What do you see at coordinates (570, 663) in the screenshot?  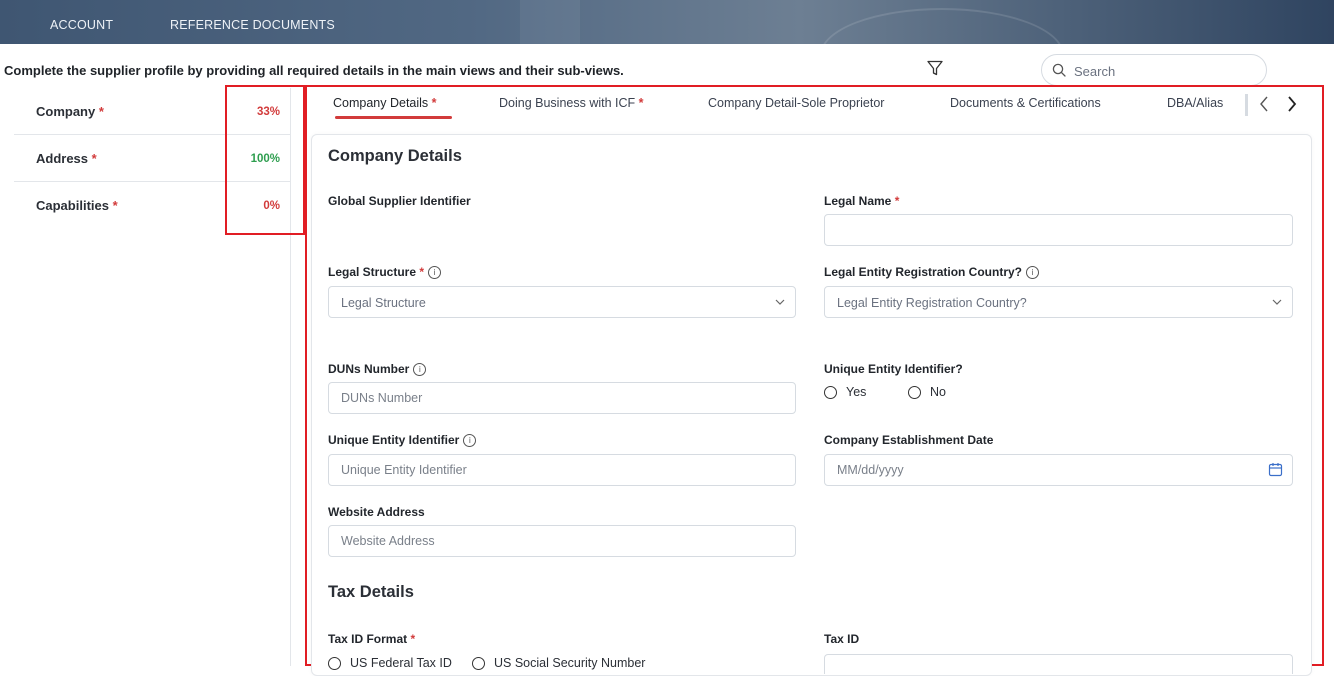 I see `radio-label: US Social Security Number` at bounding box center [570, 663].